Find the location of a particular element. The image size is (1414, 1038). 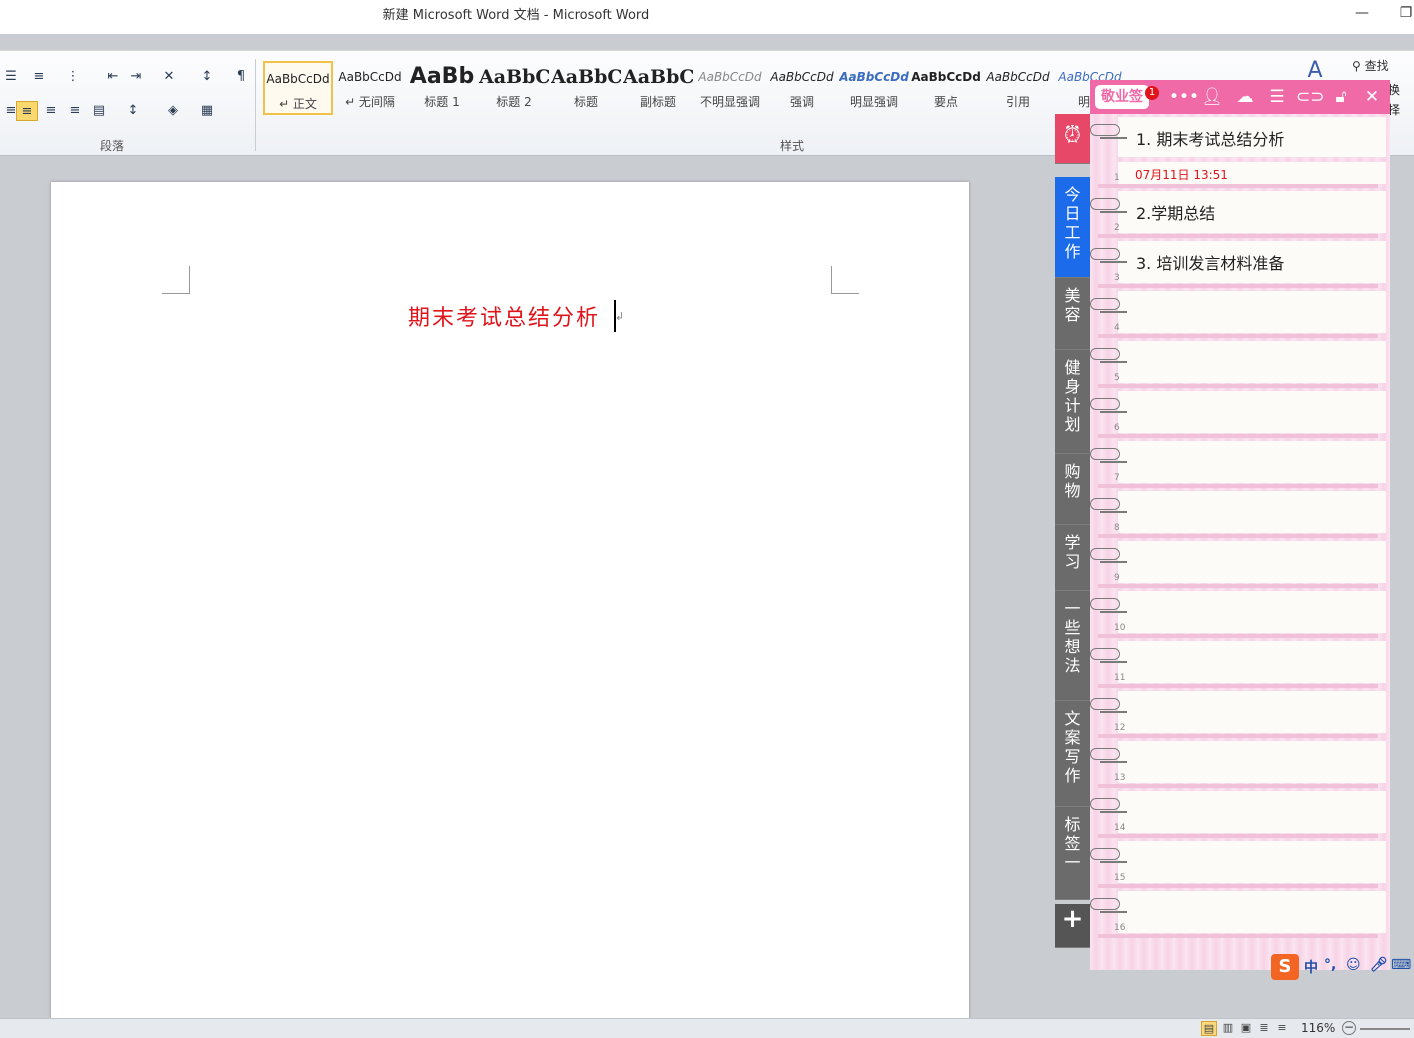

list-icon: ☰ is located at coordinates (1277, 97).